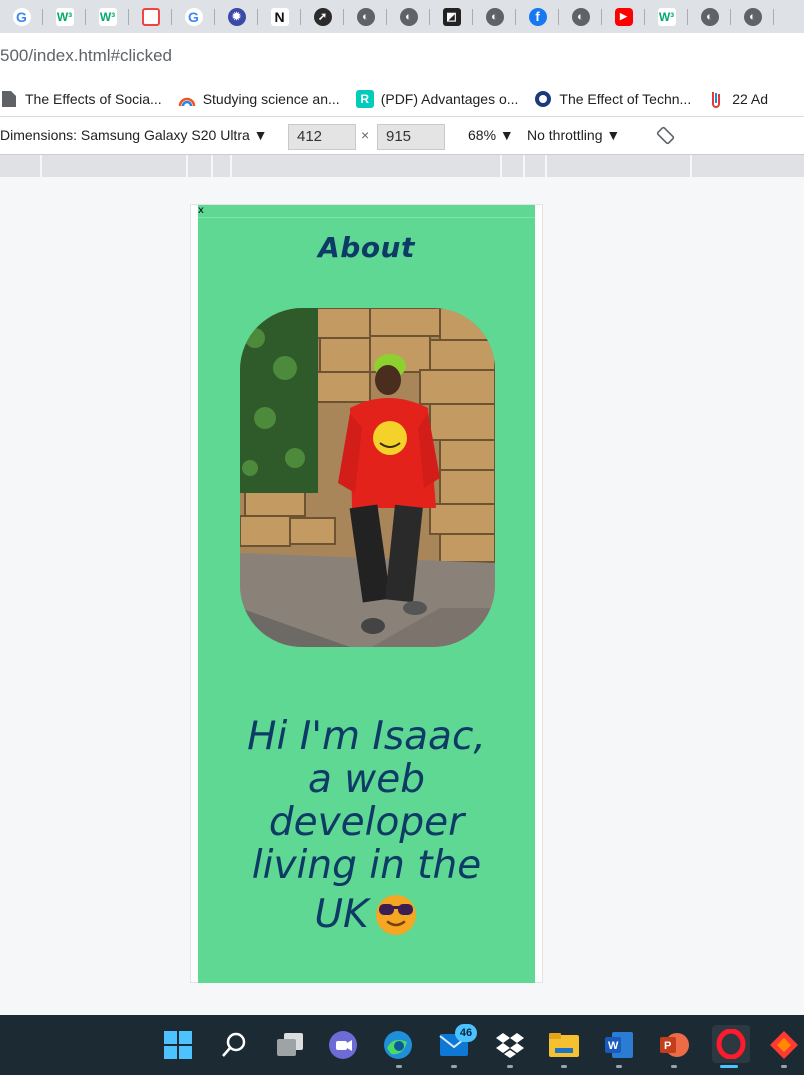 Image resolution: width=804 pixels, height=1075 pixels. Describe the element at coordinates (134, 135) in the screenshot. I see `device-dimensions-select: Dimensions: Samsung Galaxy S20 Ultra ▼` at that location.